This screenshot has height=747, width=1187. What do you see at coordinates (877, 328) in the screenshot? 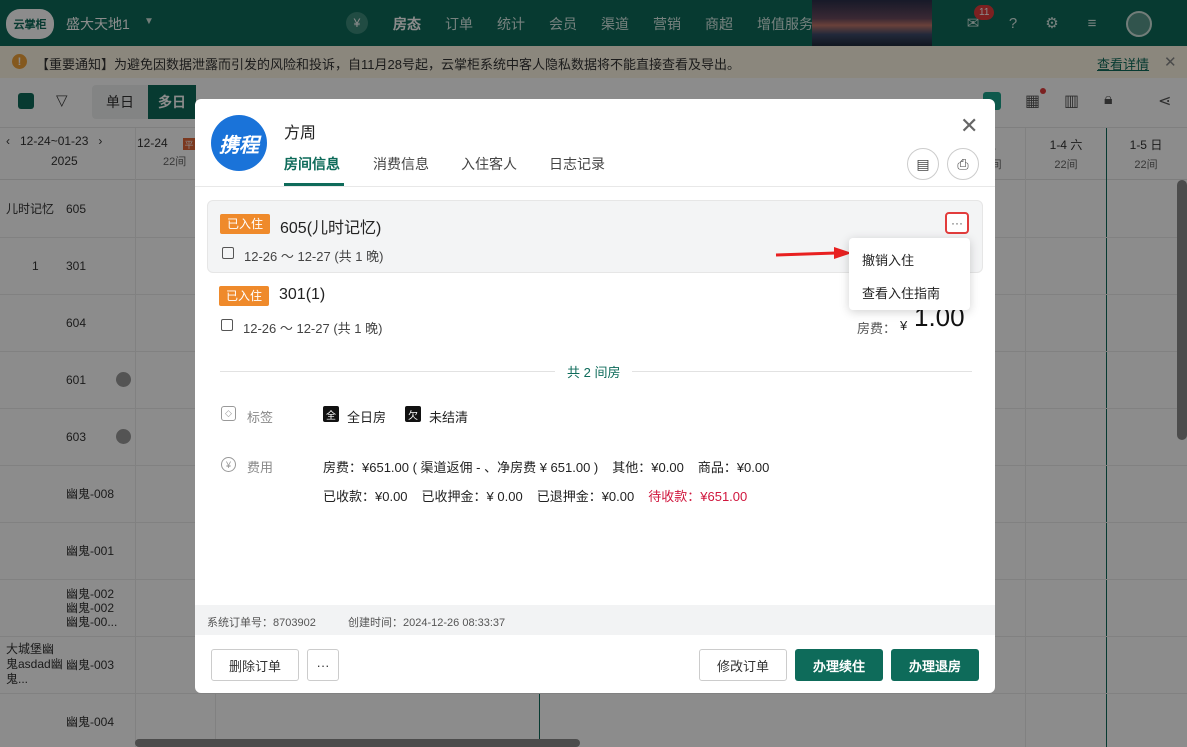
I see `room-fee-label: 房费：` at bounding box center [877, 328].